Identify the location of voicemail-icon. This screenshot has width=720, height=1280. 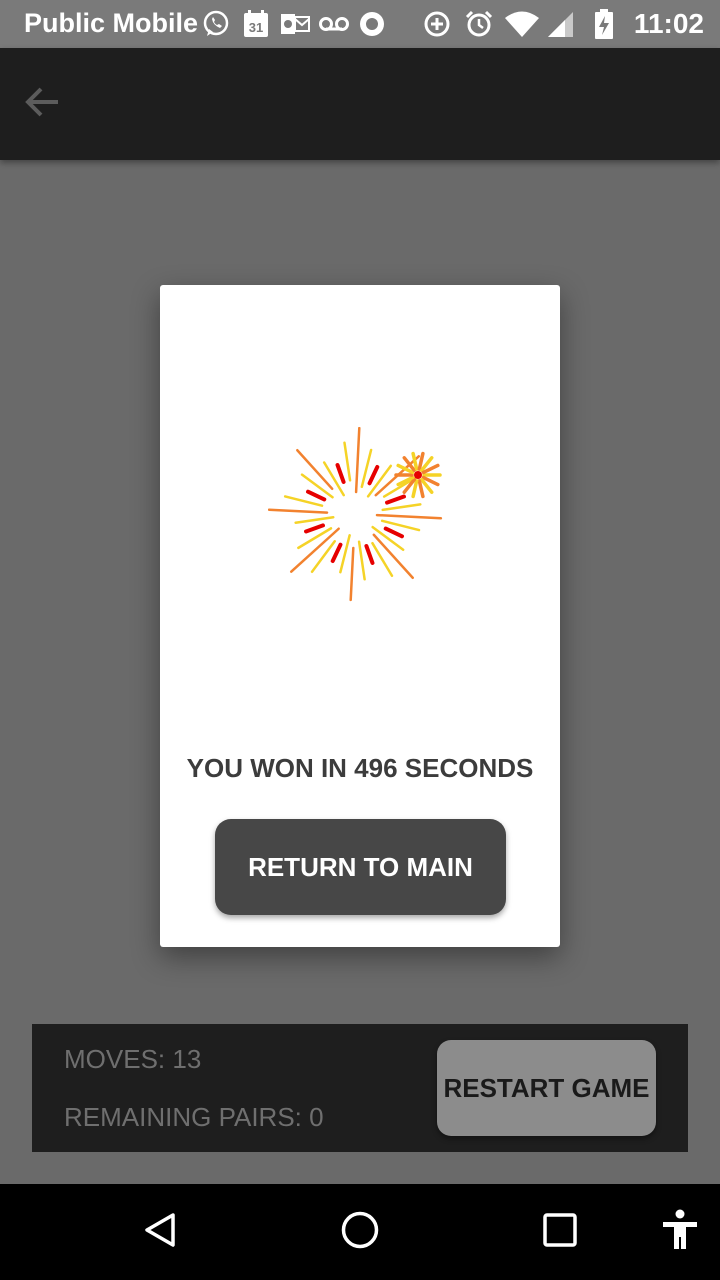
(334, 24).